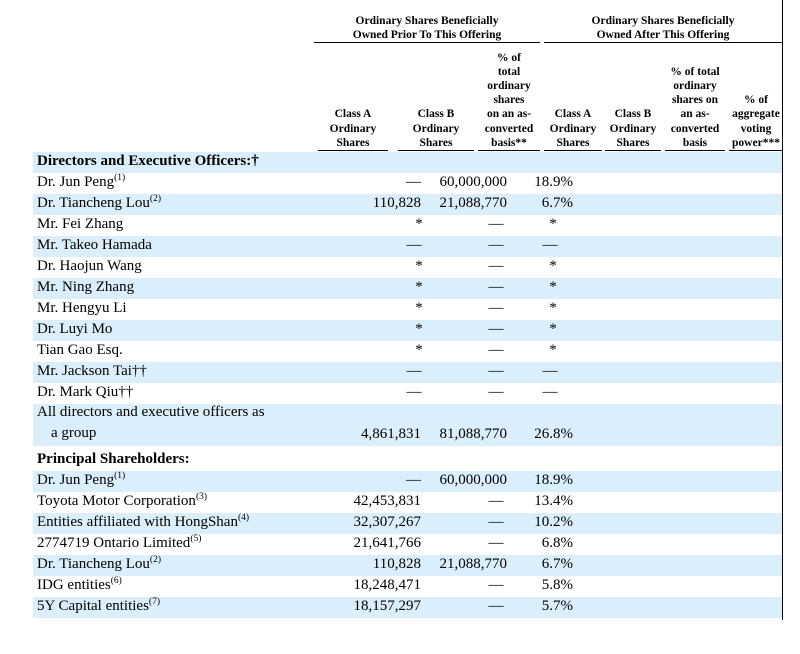  Describe the element at coordinates (407, 309) in the screenshot. I see `table-row: Mr. Hengyu Li * — *` at that location.